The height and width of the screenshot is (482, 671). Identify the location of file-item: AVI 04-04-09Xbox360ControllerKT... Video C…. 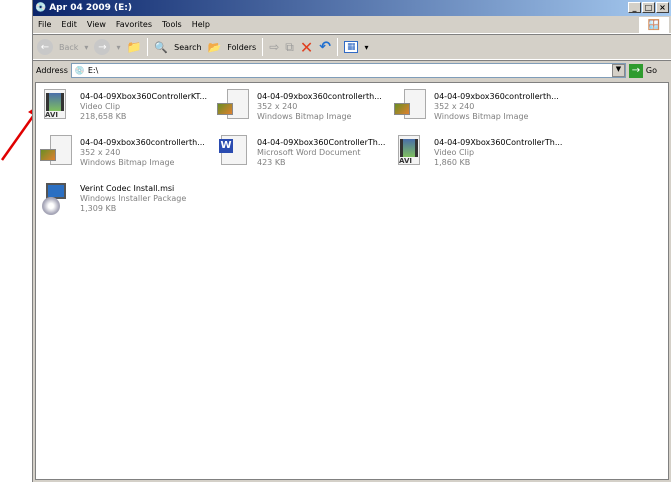
(124, 109).